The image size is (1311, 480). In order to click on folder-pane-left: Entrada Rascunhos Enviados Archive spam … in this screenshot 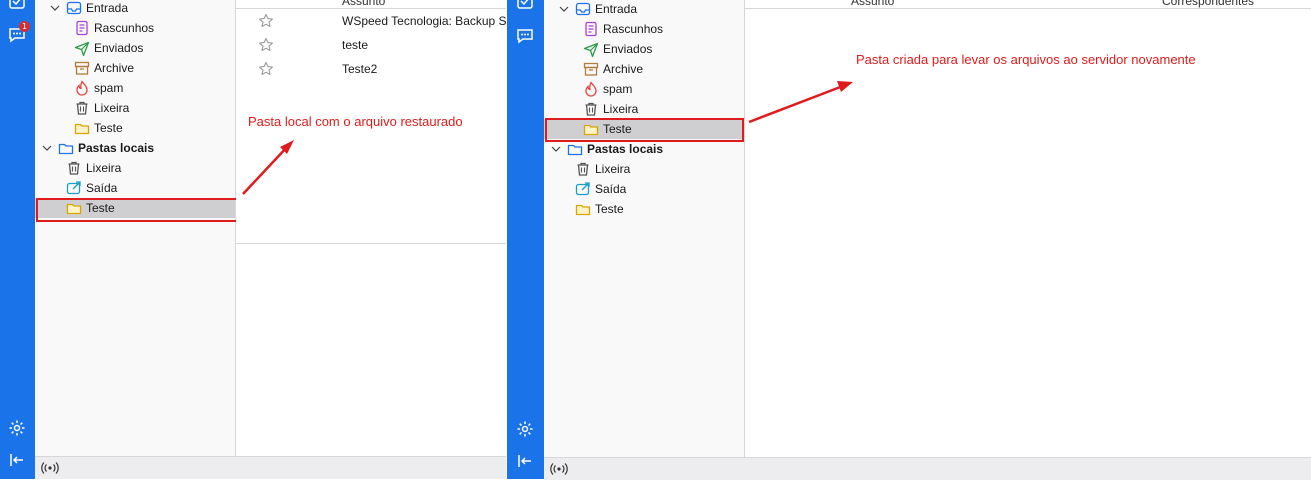, I will do `click(135, 228)`.